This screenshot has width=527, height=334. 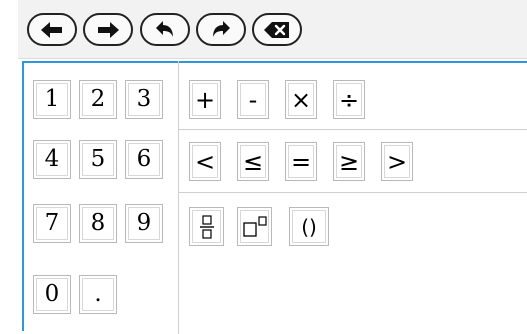 What do you see at coordinates (52, 99) in the screenshot?
I see `digit-1-key: 1` at bounding box center [52, 99].